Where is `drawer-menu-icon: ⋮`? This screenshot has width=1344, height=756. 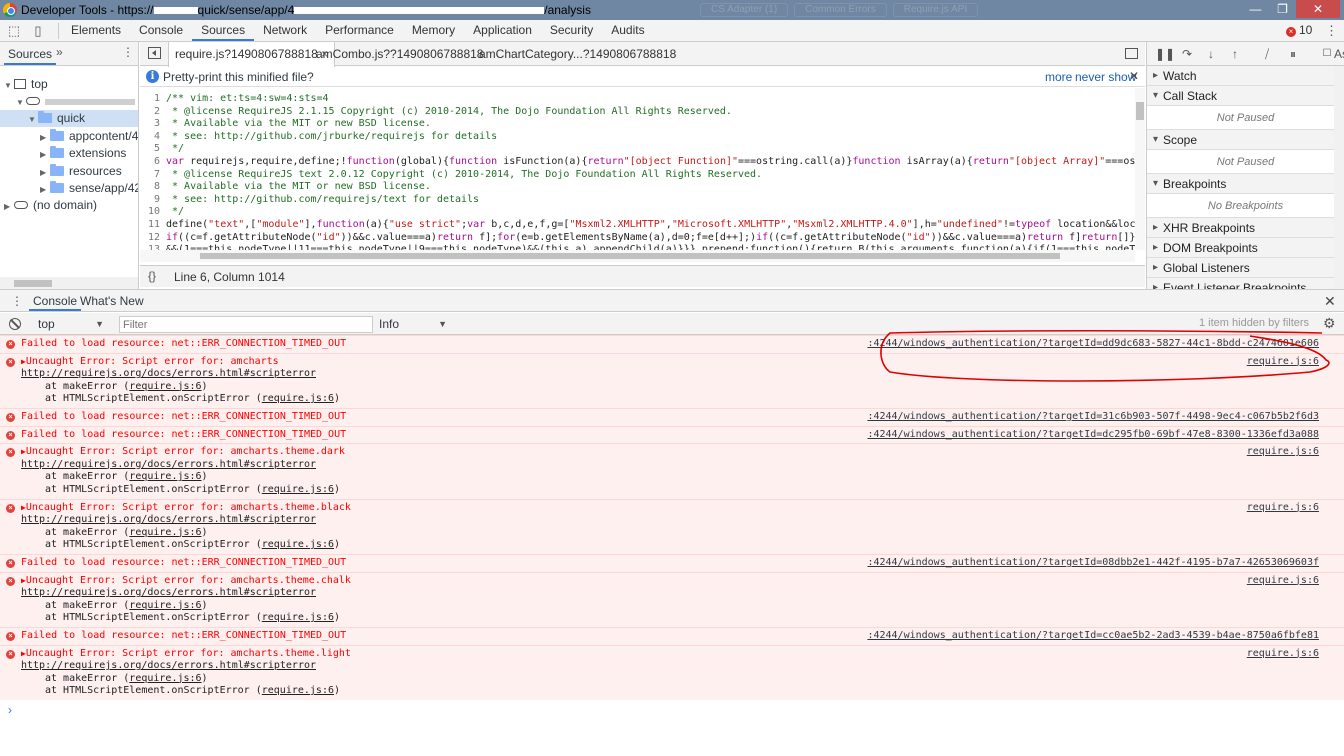 drawer-menu-icon: ⋮ is located at coordinates (17, 301).